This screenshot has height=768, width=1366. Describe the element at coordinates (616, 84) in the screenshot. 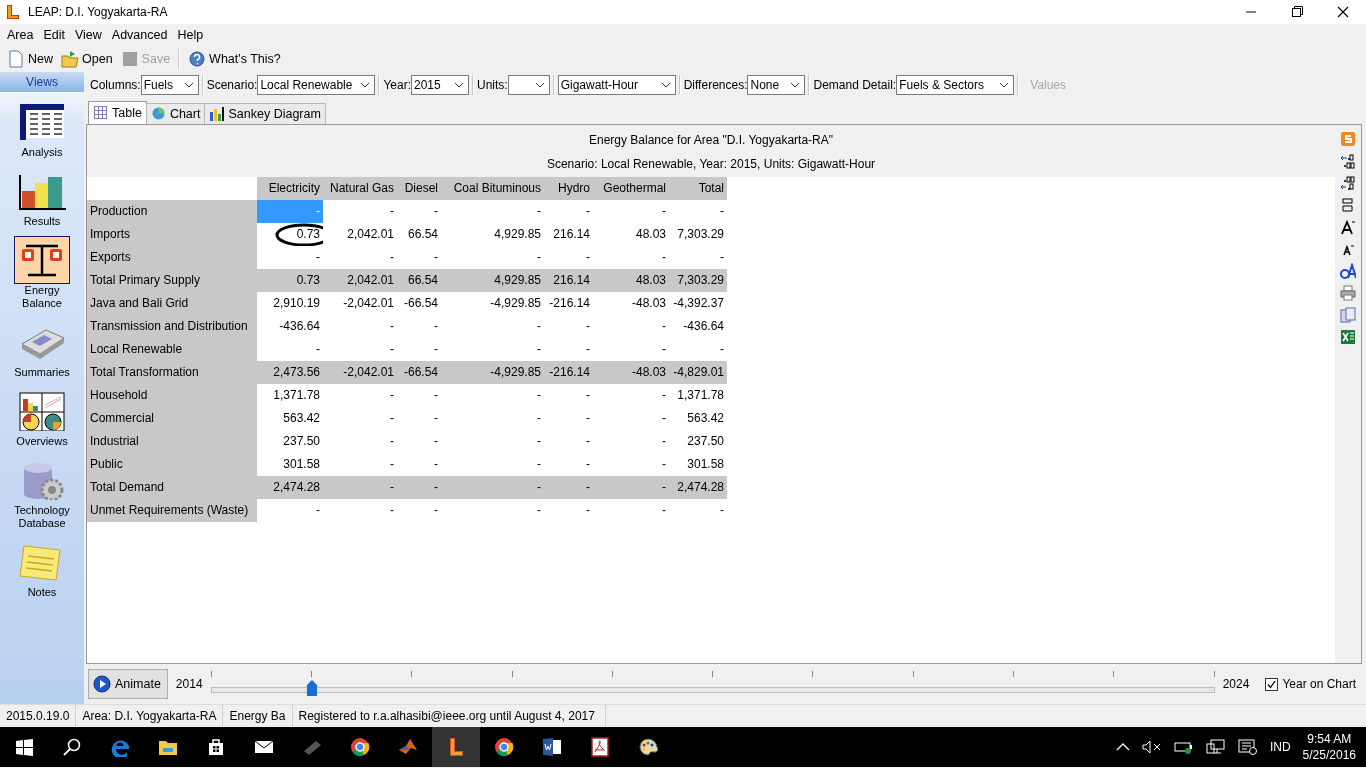

I see `dropdown: Gigawatt-Hour` at that location.